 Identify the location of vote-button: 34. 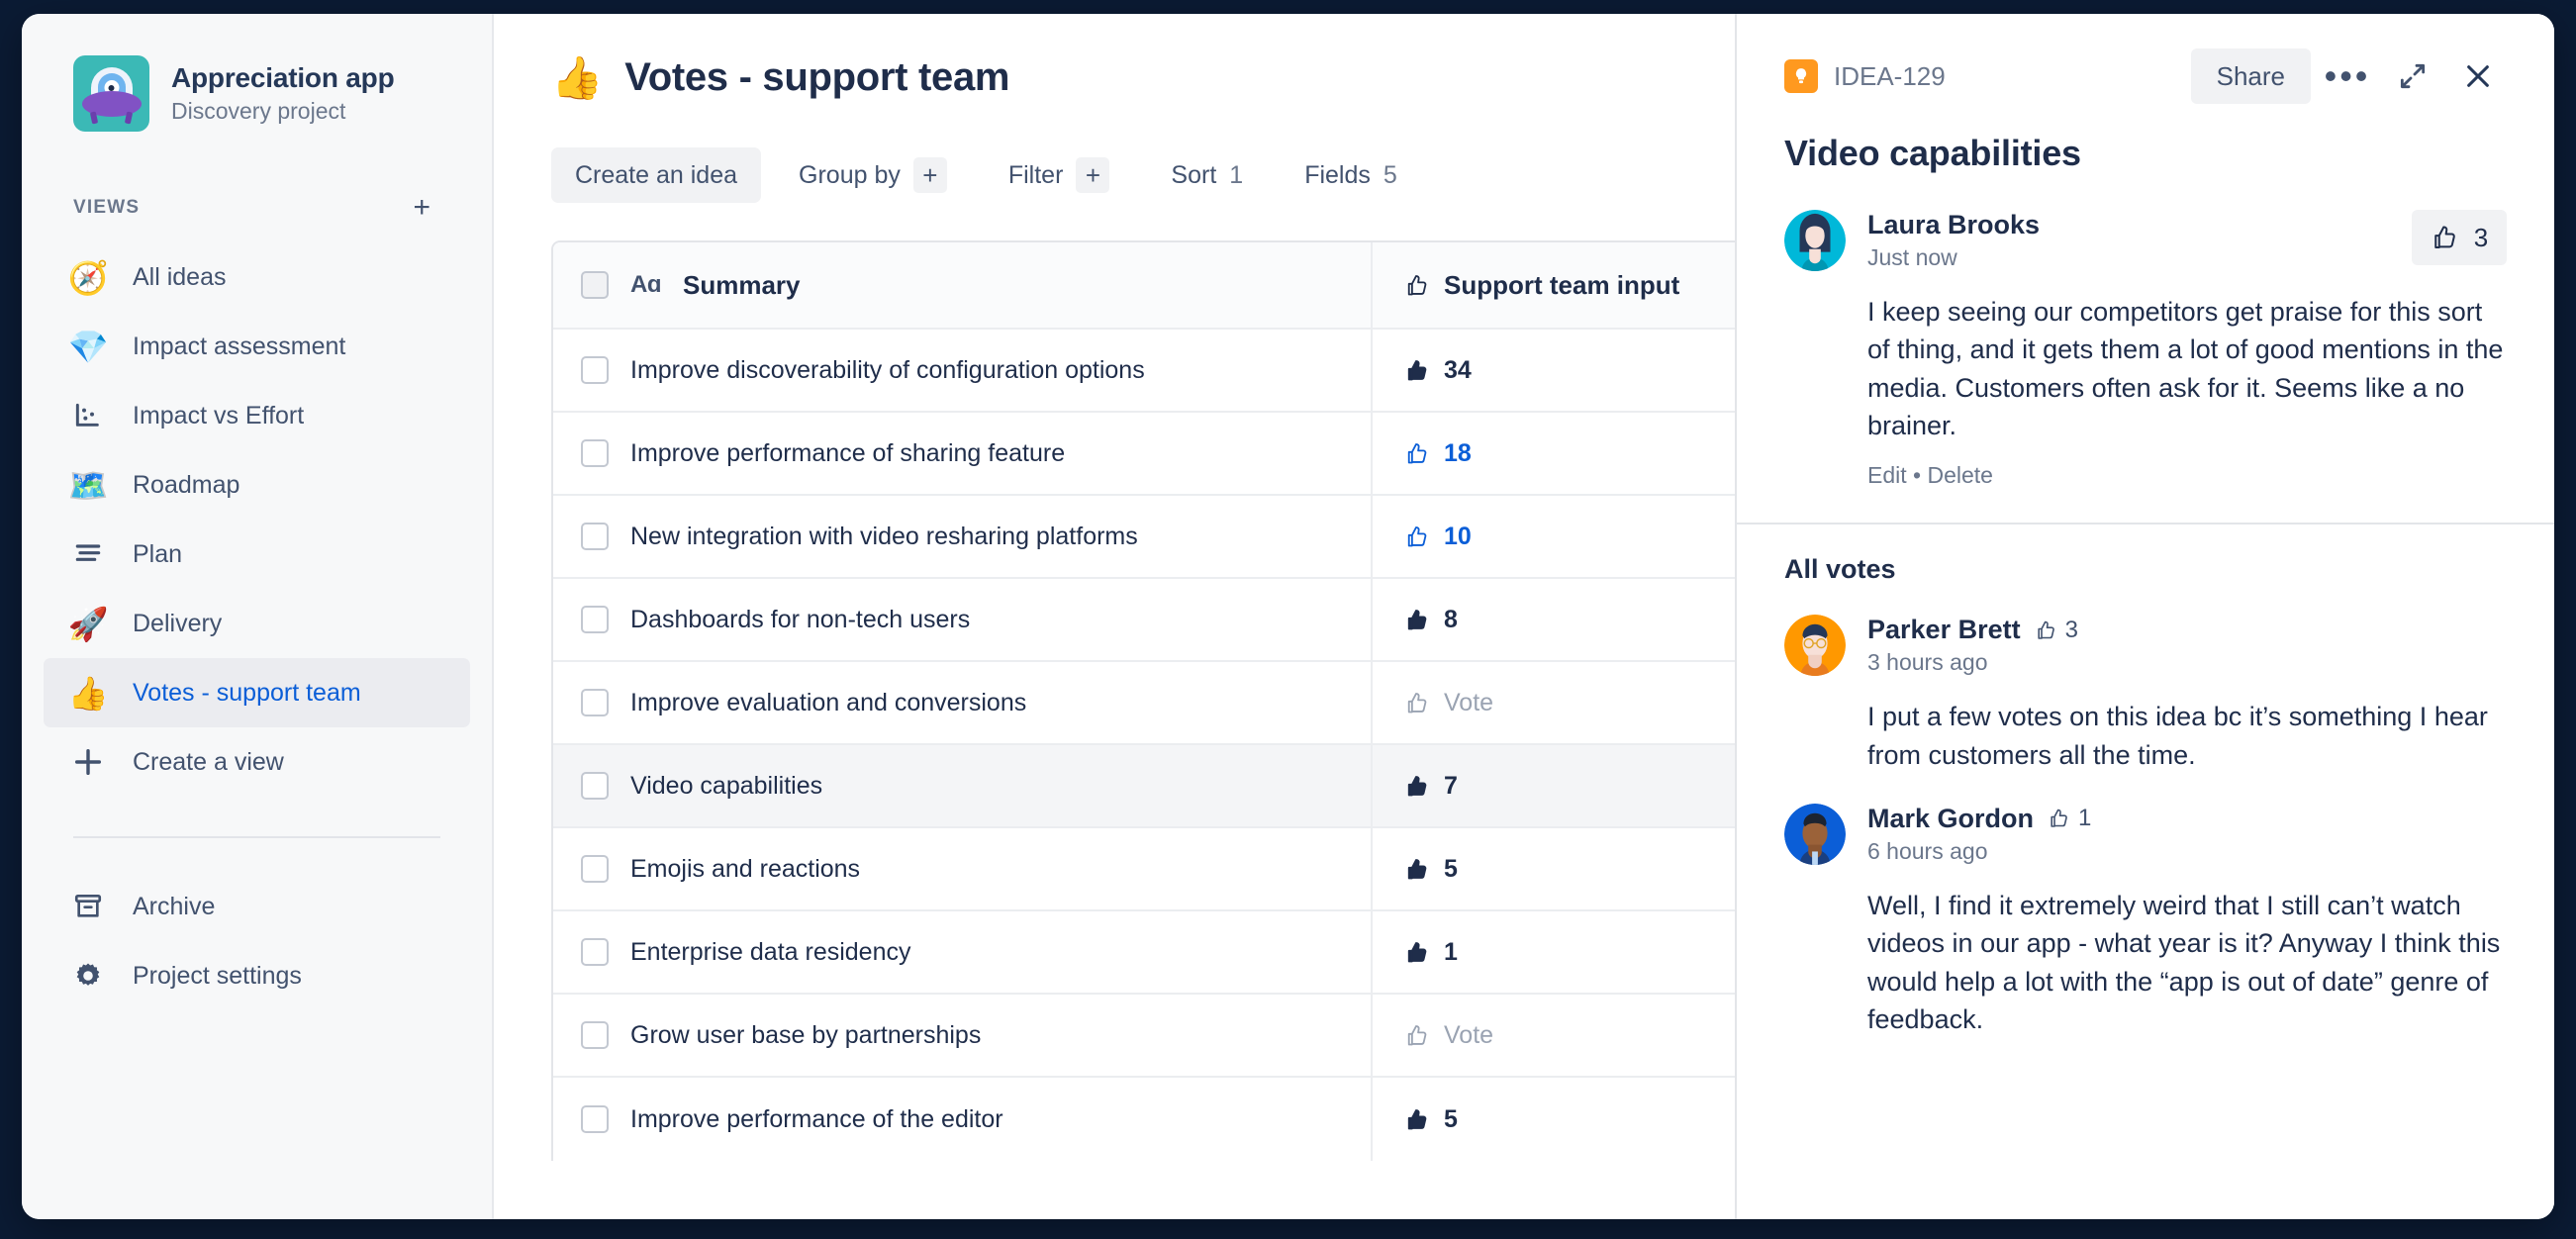
(1438, 371).